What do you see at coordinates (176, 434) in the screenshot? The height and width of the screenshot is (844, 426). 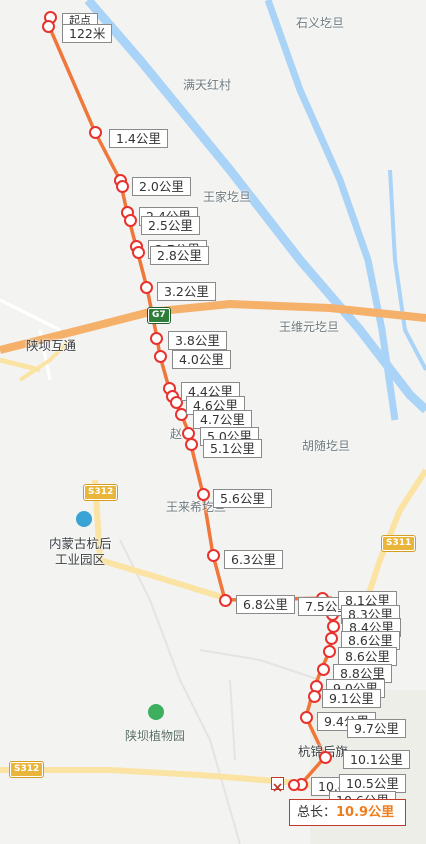 I see `place-zhao: 赵` at bounding box center [176, 434].